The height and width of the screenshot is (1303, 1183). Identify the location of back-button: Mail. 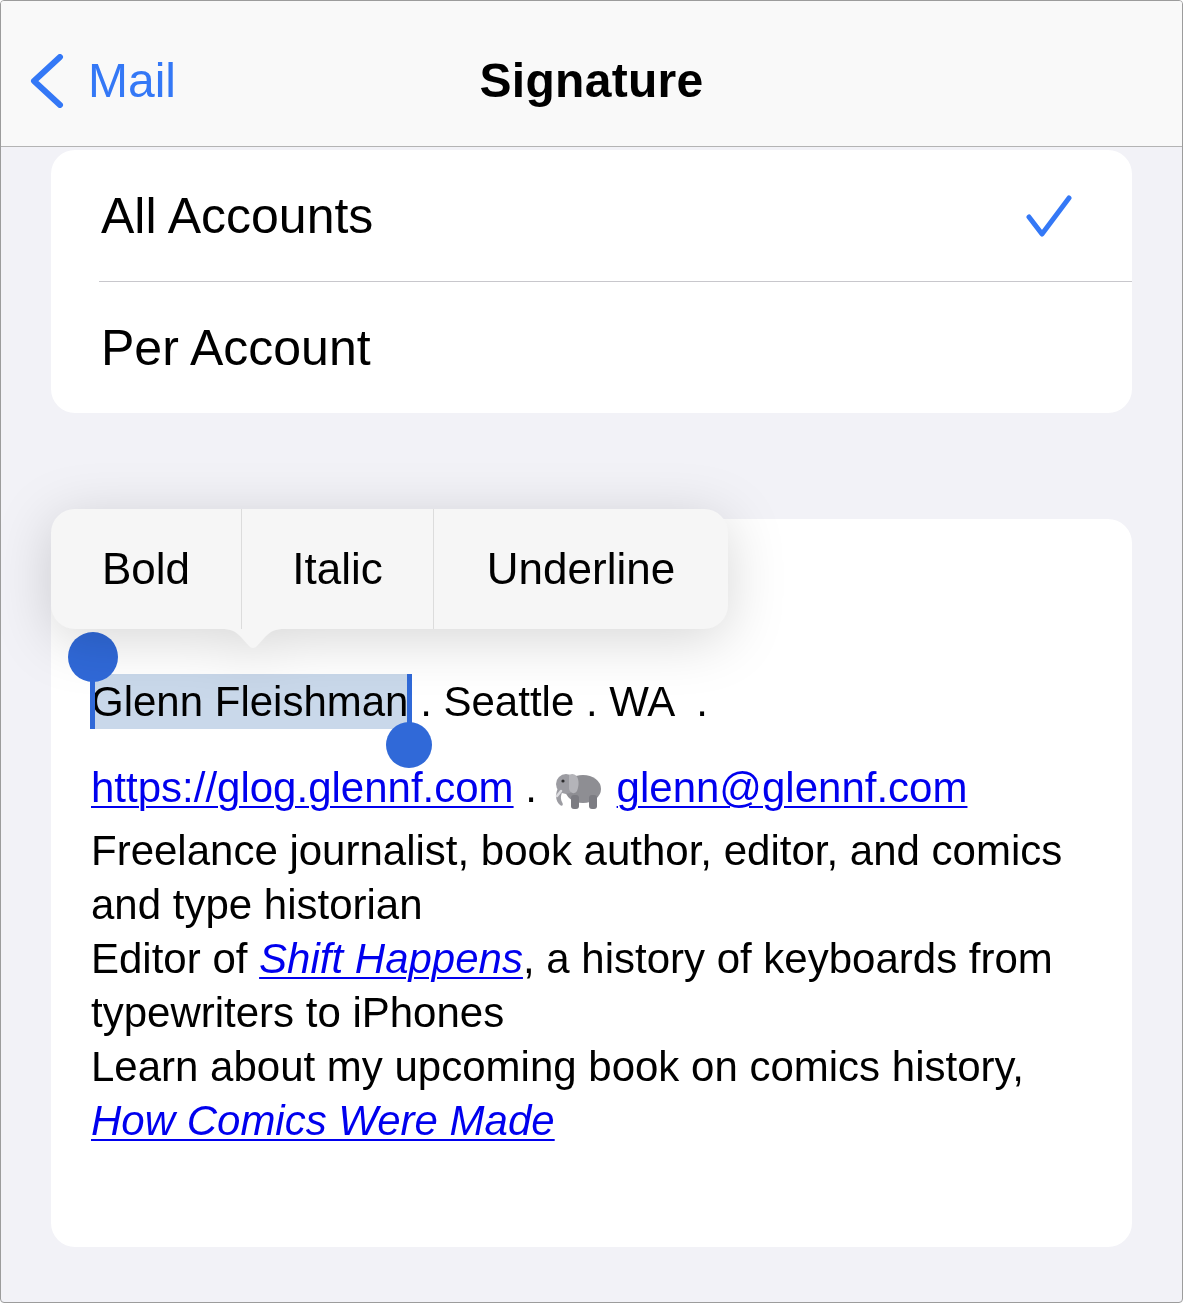
(103, 80).